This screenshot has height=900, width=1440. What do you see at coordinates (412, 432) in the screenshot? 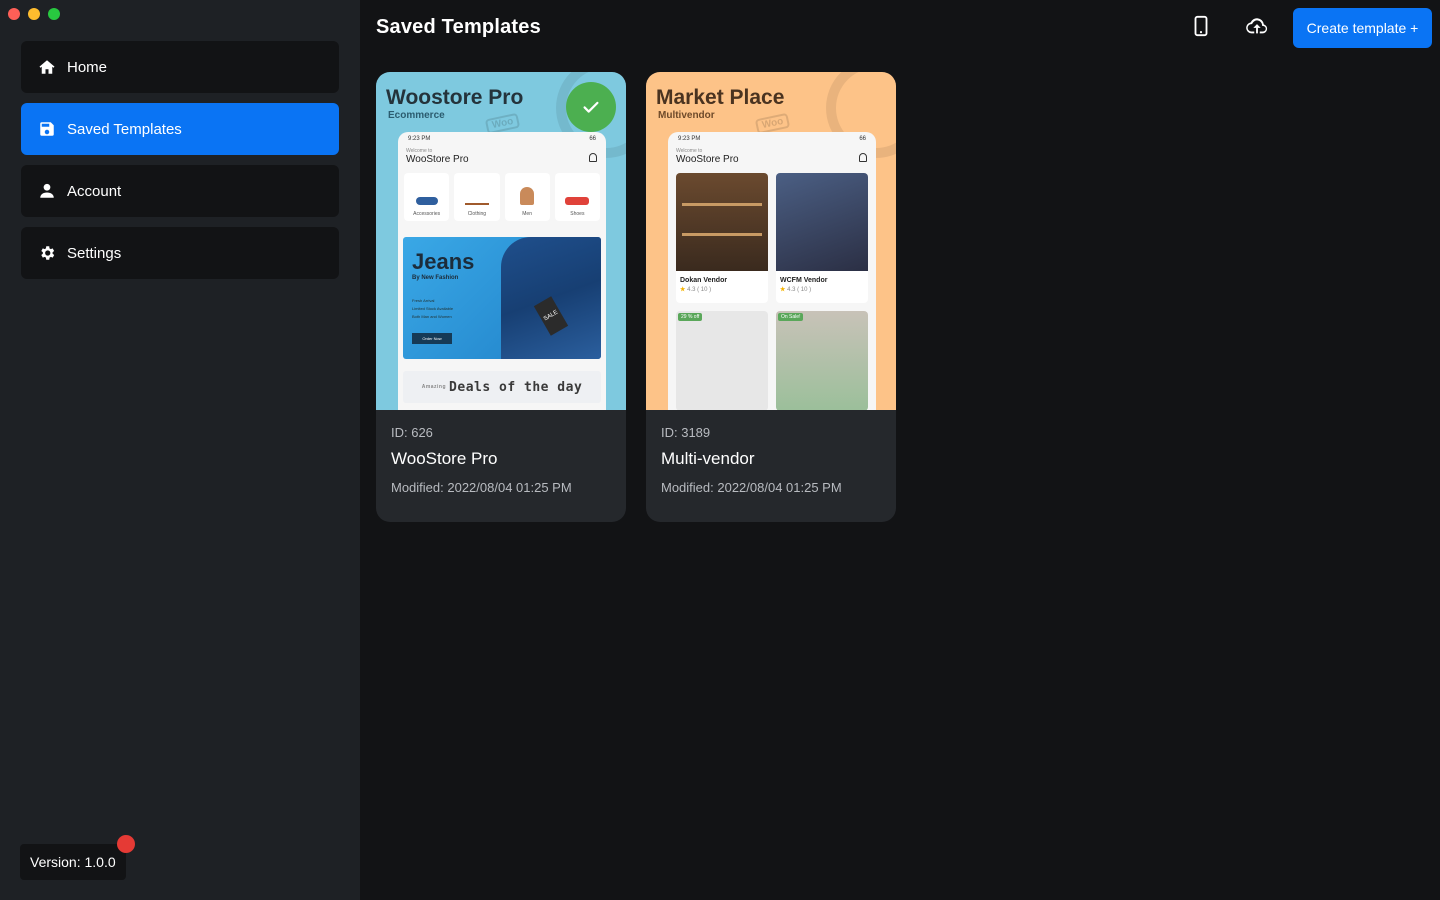
I see `template-id: ID: 626` at bounding box center [412, 432].